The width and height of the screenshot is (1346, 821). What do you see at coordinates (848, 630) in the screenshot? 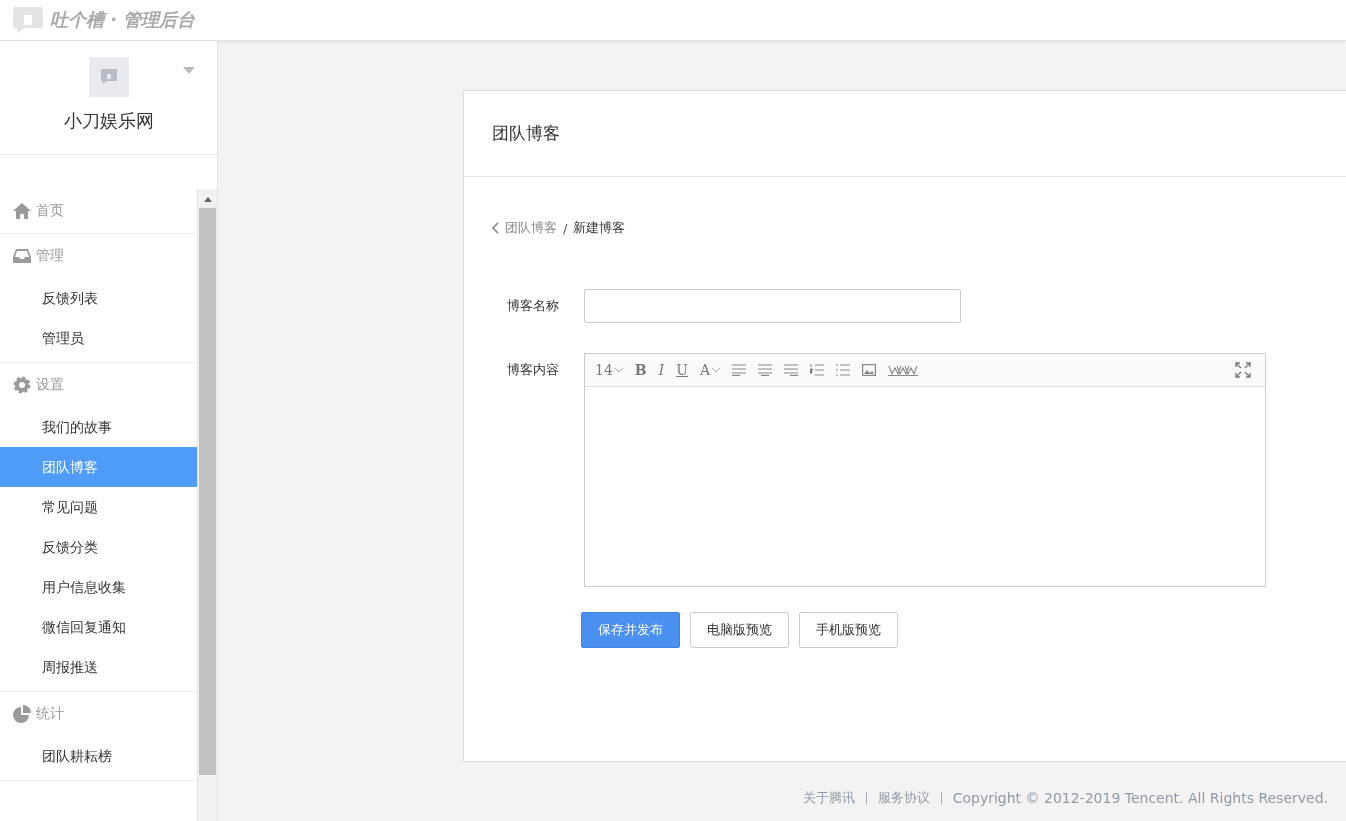
I see `preview-button: 手机版预览` at bounding box center [848, 630].